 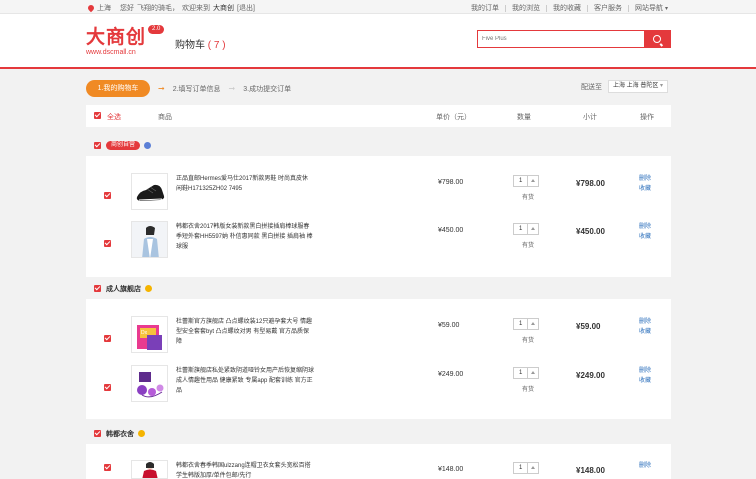 What do you see at coordinates (91, 8) in the screenshot?
I see `location-pin-icon` at bounding box center [91, 8].